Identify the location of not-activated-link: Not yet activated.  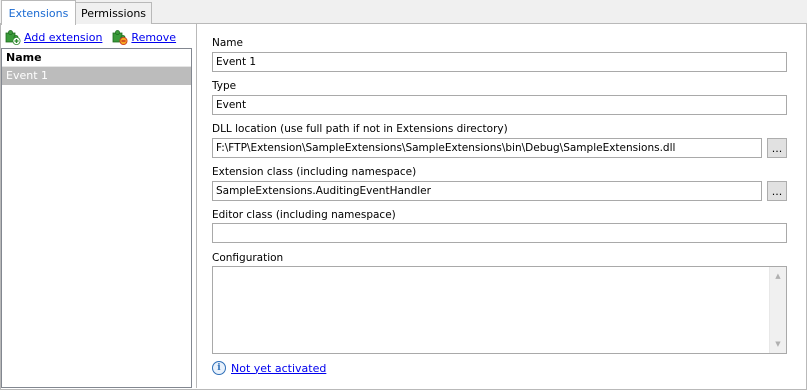
(278, 368).